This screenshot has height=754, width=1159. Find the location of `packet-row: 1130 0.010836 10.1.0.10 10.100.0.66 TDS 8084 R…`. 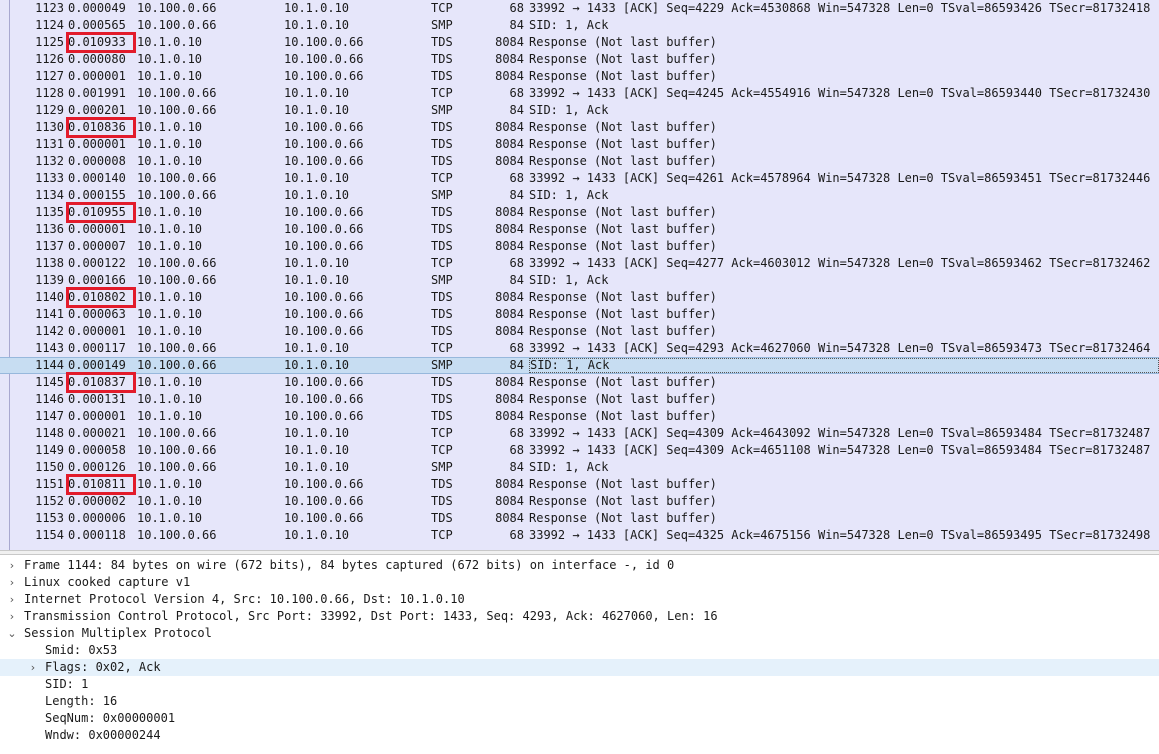

packet-row: 1130 0.010836 10.1.0.10 10.100.0.66 TDS 8084 R… is located at coordinates (579, 127).